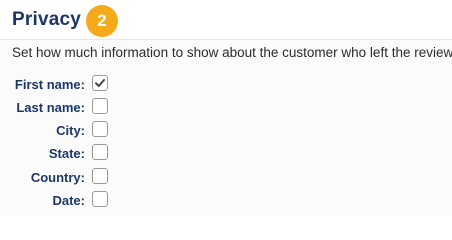  What do you see at coordinates (102, 21) in the screenshot?
I see `step-badge: 2` at bounding box center [102, 21].